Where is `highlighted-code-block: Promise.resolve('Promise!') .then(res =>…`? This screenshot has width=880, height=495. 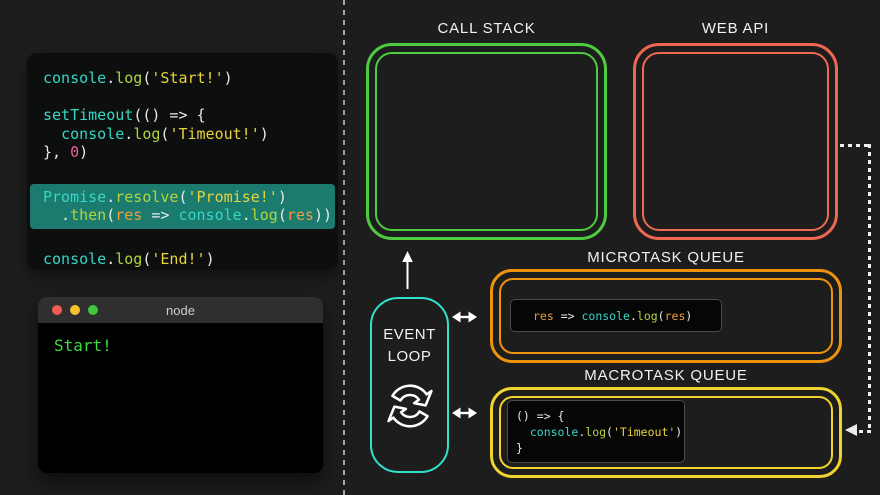 highlighted-code-block: Promise.resolve('Promise!') .then(res =>… is located at coordinates (182, 206).